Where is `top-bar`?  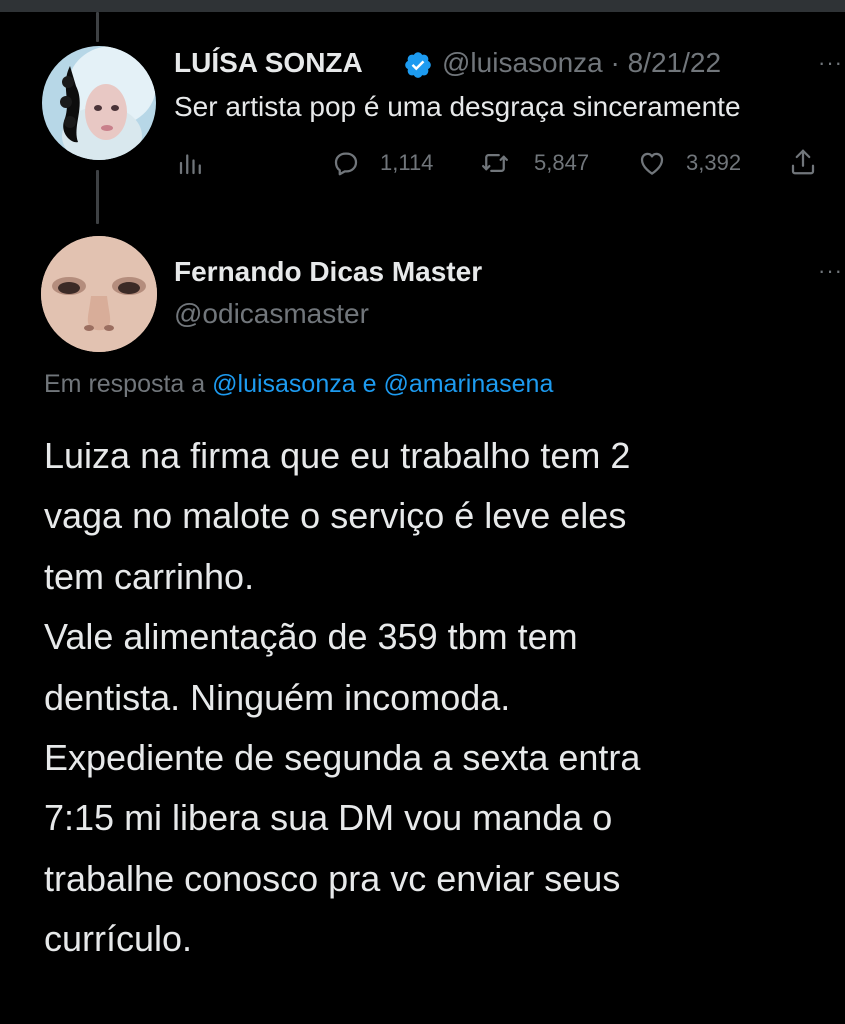
top-bar is located at coordinates (422, 6).